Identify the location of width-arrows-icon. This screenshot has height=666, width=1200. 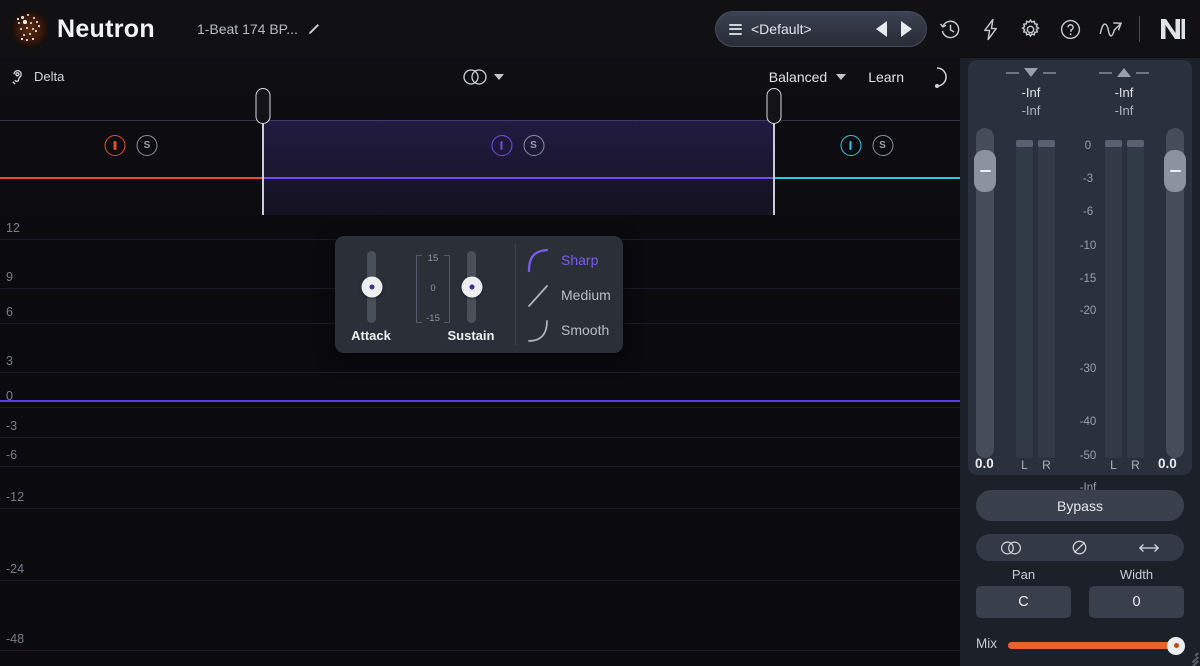
(1149, 547).